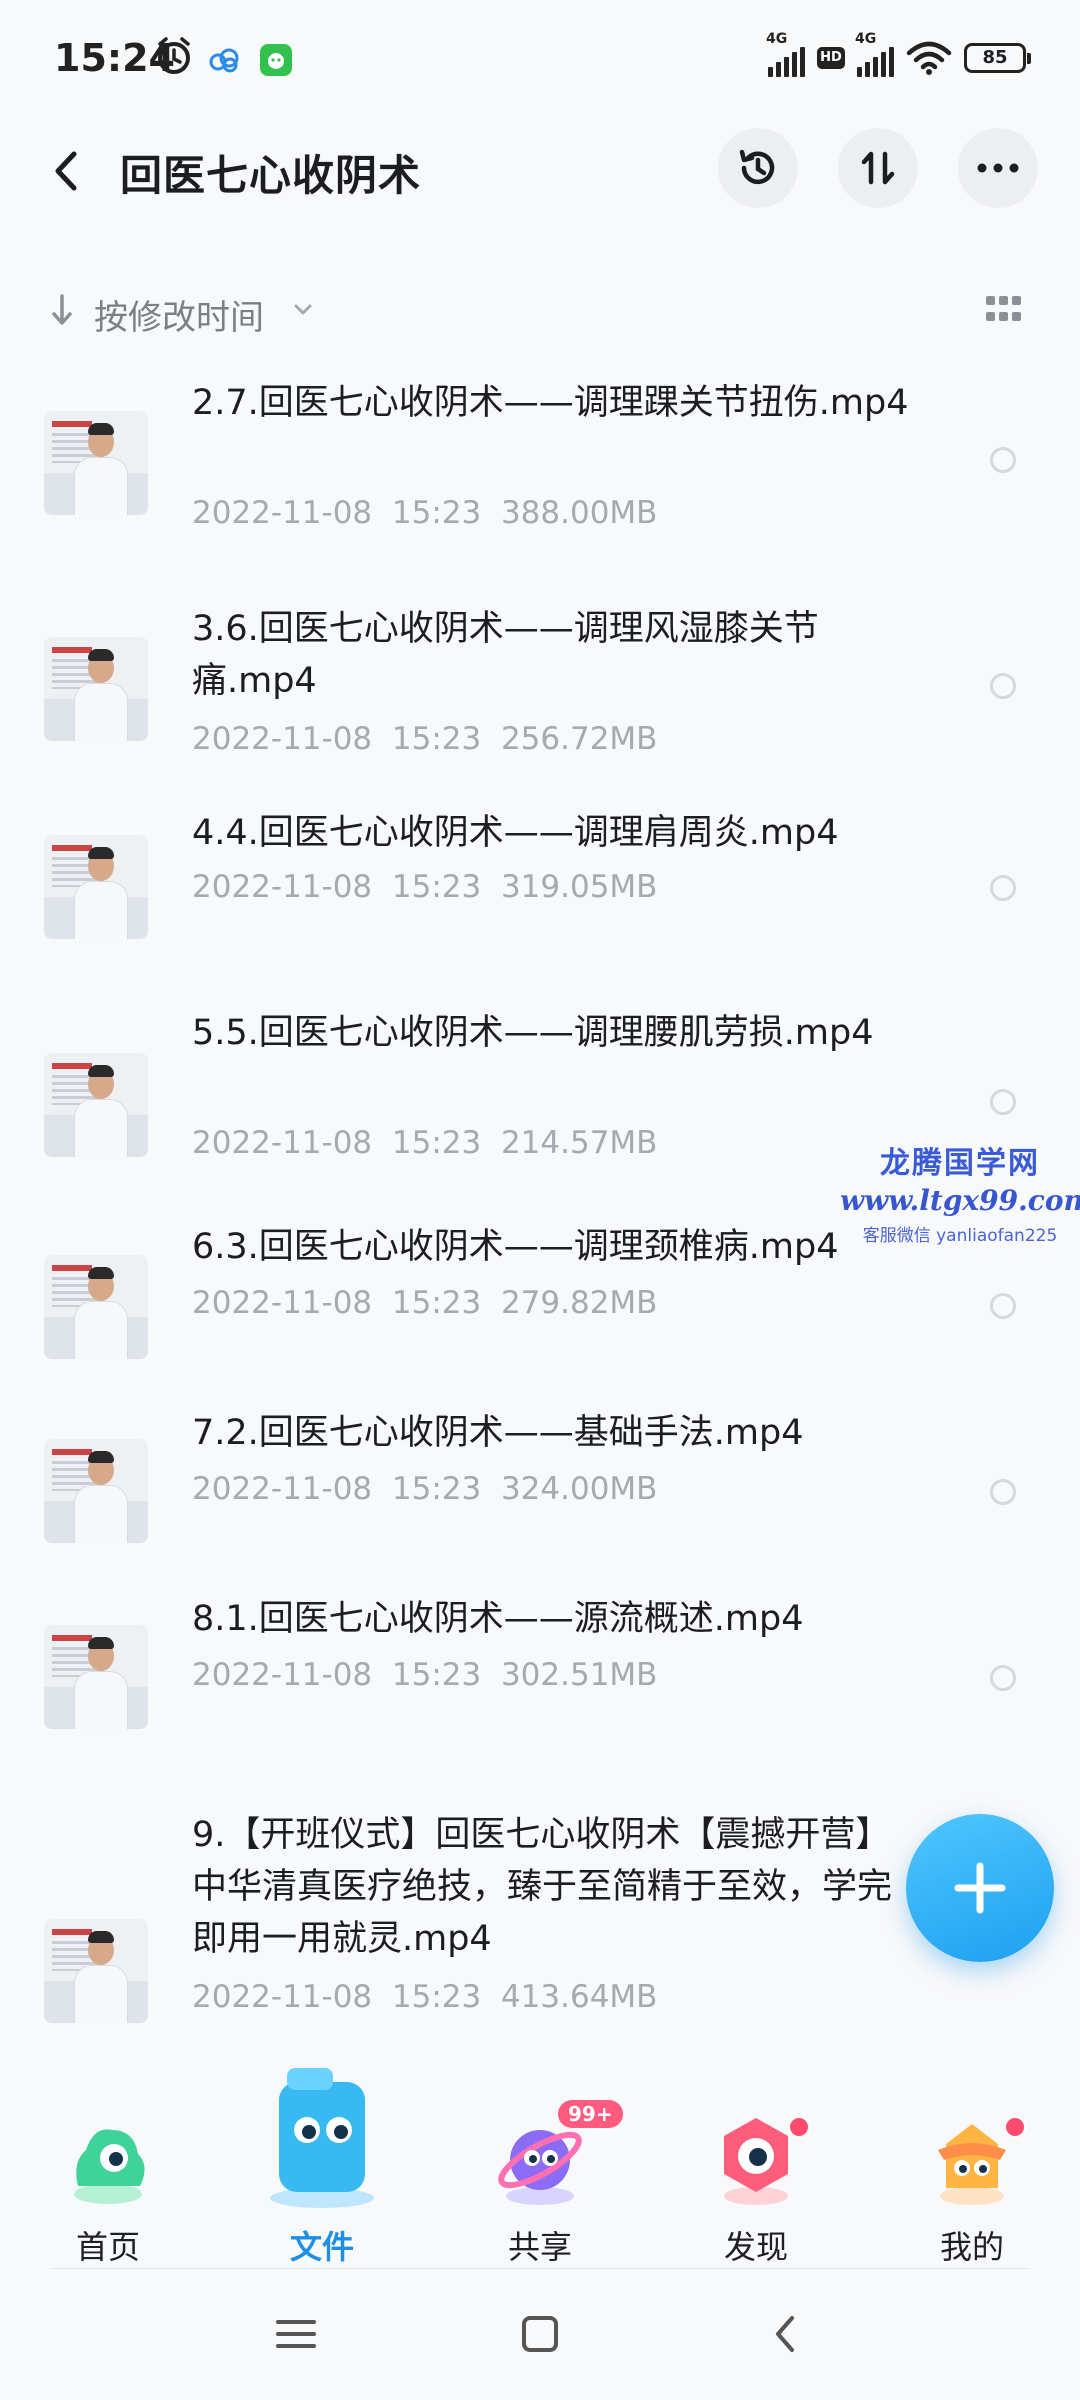  What do you see at coordinates (276, 60) in the screenshot?
I see `app-notification-icon` at bounding box center [276, 60].